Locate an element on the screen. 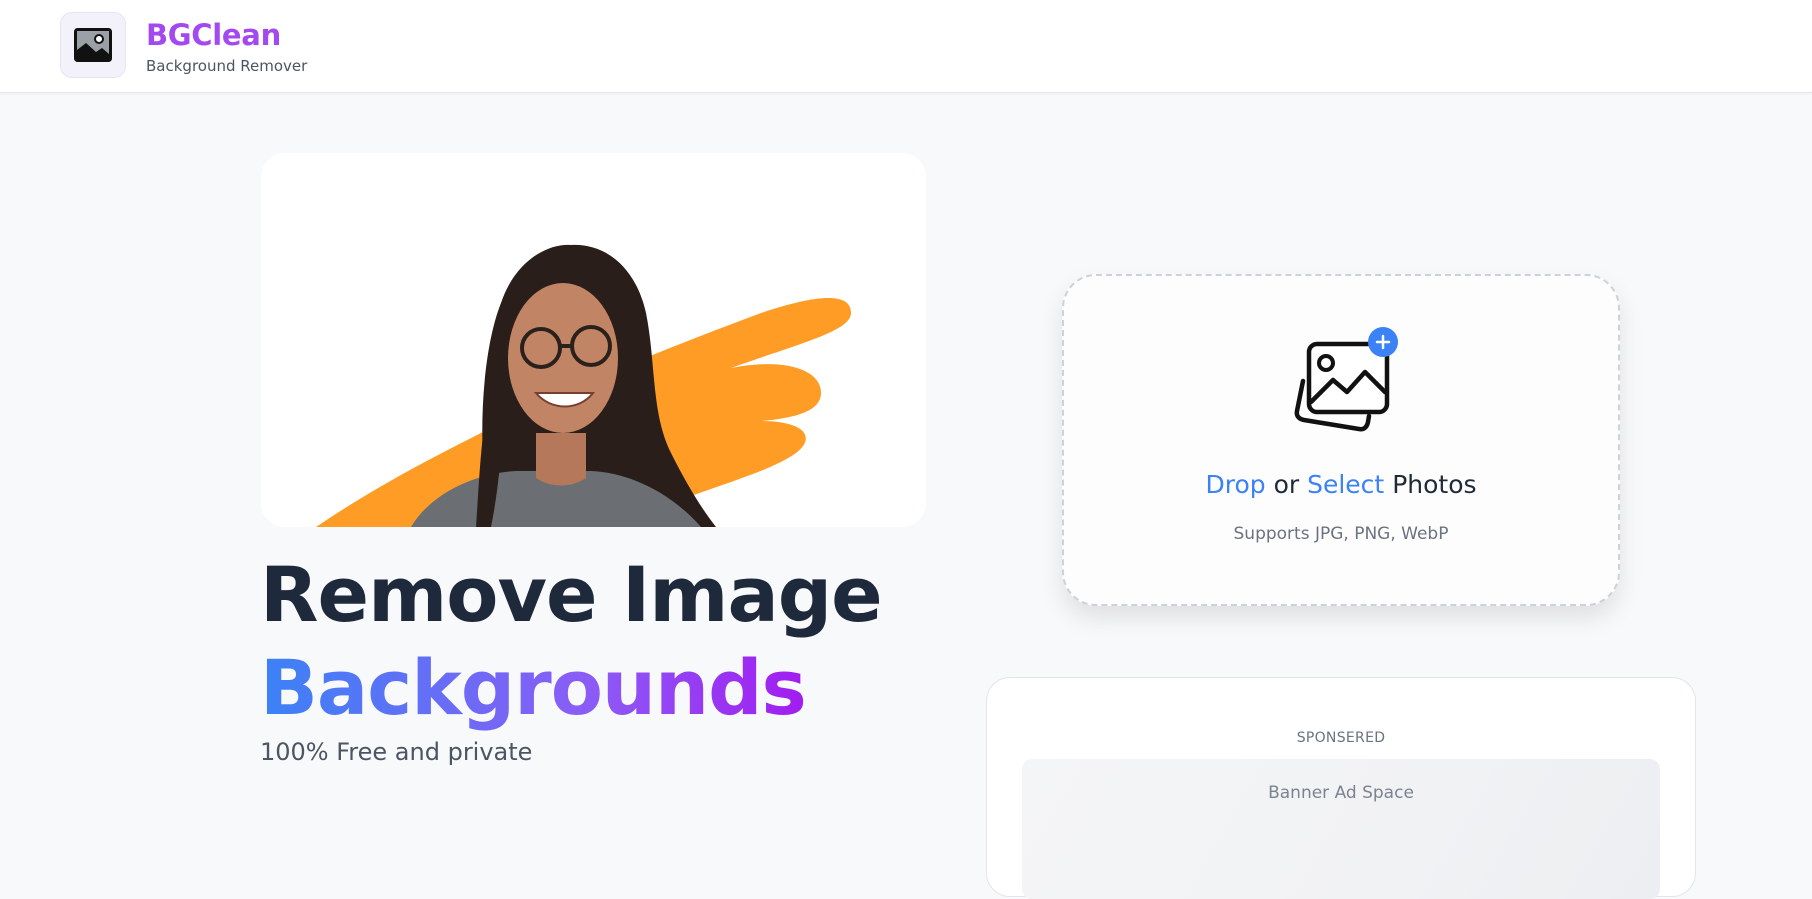 The image size is (1812, 899). drop-link: Drop is located at coordinates (1235, 484).